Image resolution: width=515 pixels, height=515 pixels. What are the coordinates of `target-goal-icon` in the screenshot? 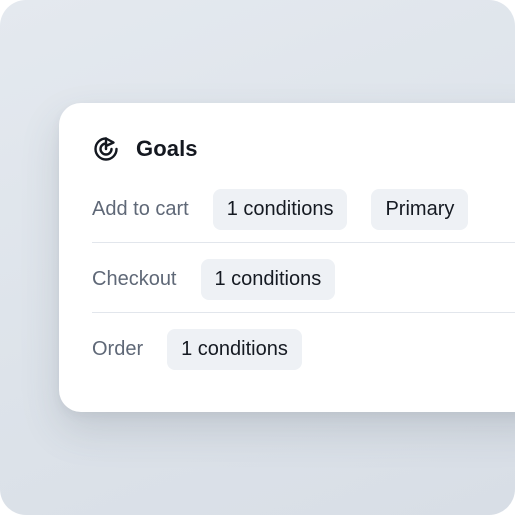 It's located at (106, 149).